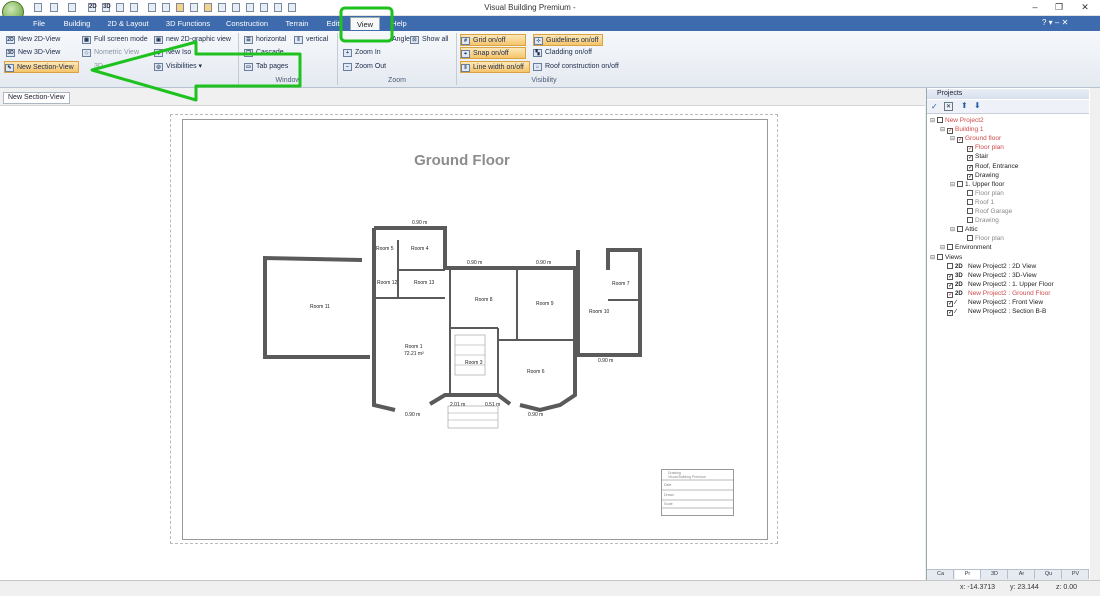  Describe the element at coordinates (985, 202) in the screenshot. I see `tree-item-label: Roof 1` at that location.